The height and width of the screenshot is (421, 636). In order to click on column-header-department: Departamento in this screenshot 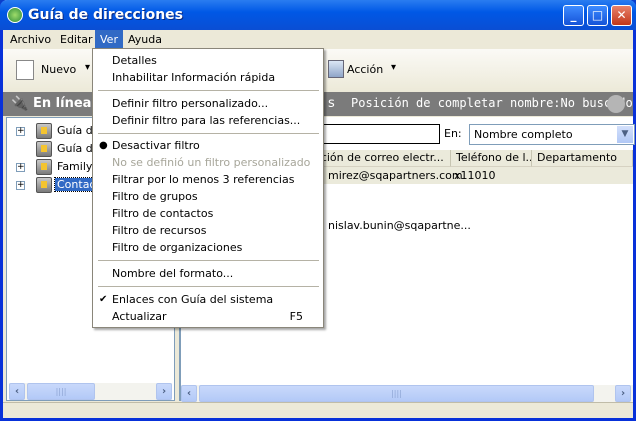, I will do `click(582, 158)`.